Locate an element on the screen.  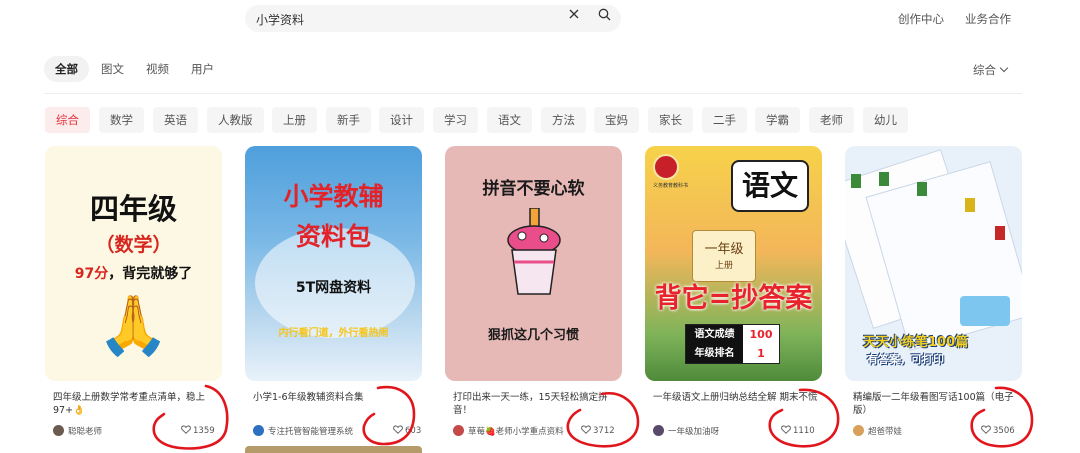
cover-text: 义务教育教科书 is located at coordinates (671, 186).